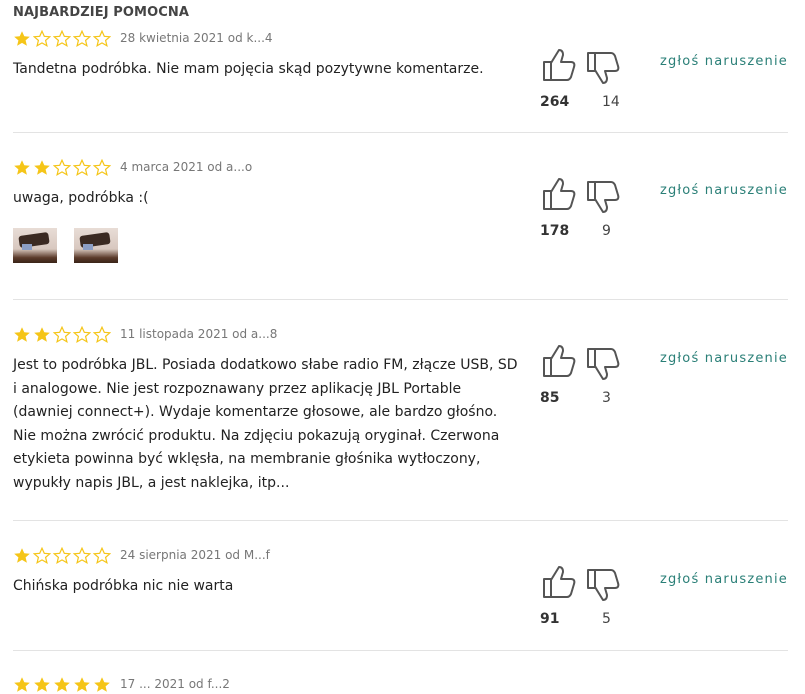  Describe the element at coordinates (123, 586) in the screenshot. I see `review-text: Chińska podróbka nic nie warta` at that location.